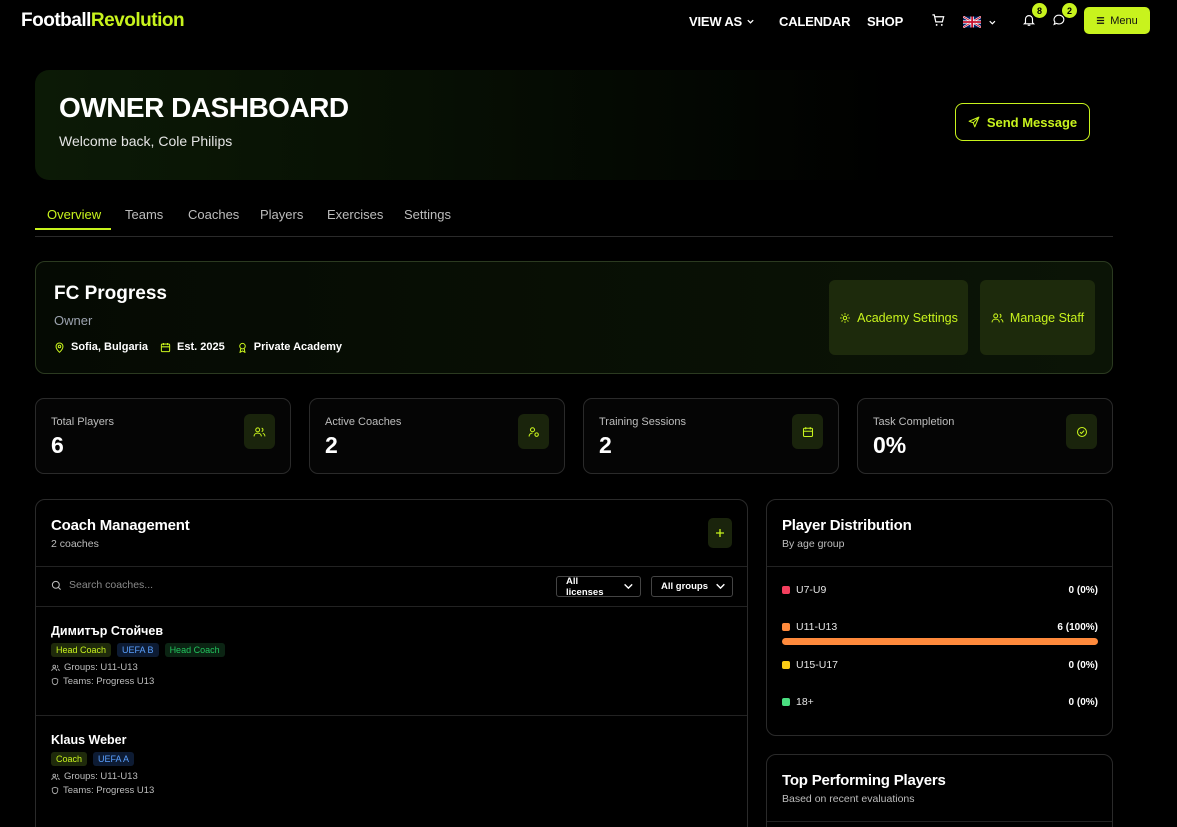 This screenshot has height=827, width=1177. Describe the element at coordinates (817, 627) in the screenshot. I see `age-group-label: U11-U13` at that location.